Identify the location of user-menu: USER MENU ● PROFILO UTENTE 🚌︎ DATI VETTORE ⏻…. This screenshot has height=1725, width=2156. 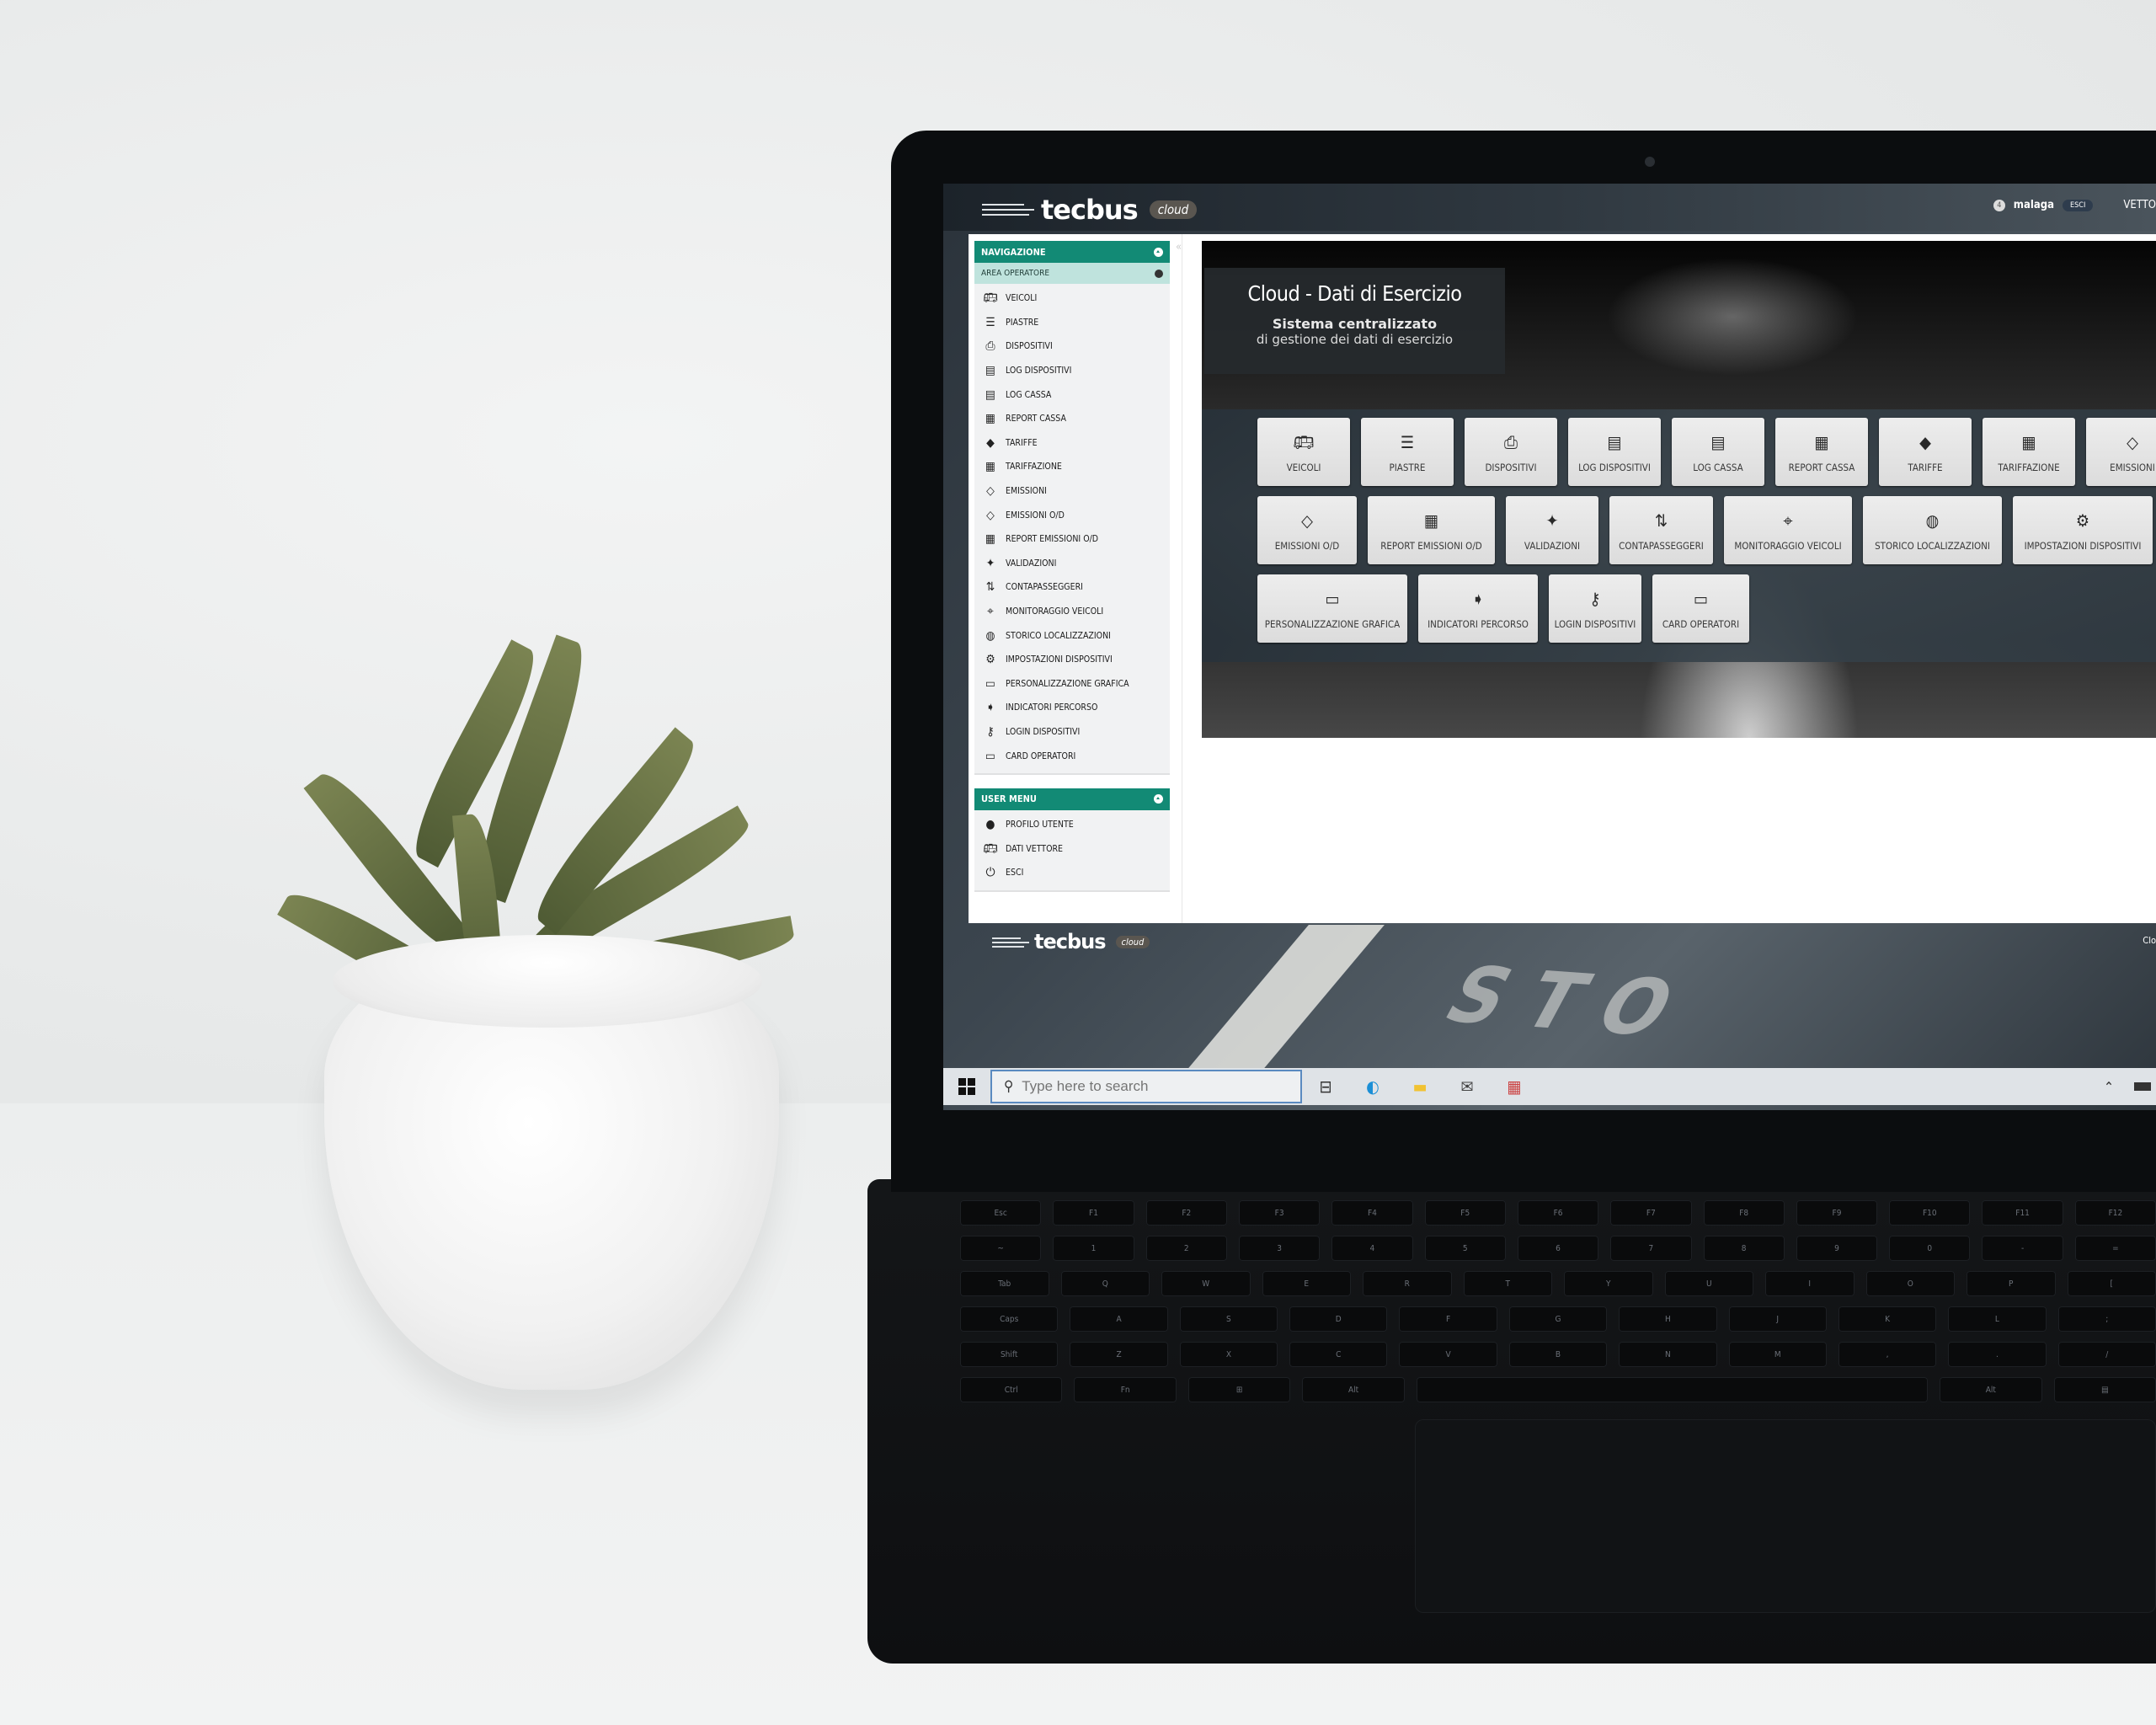
(1072, 840).